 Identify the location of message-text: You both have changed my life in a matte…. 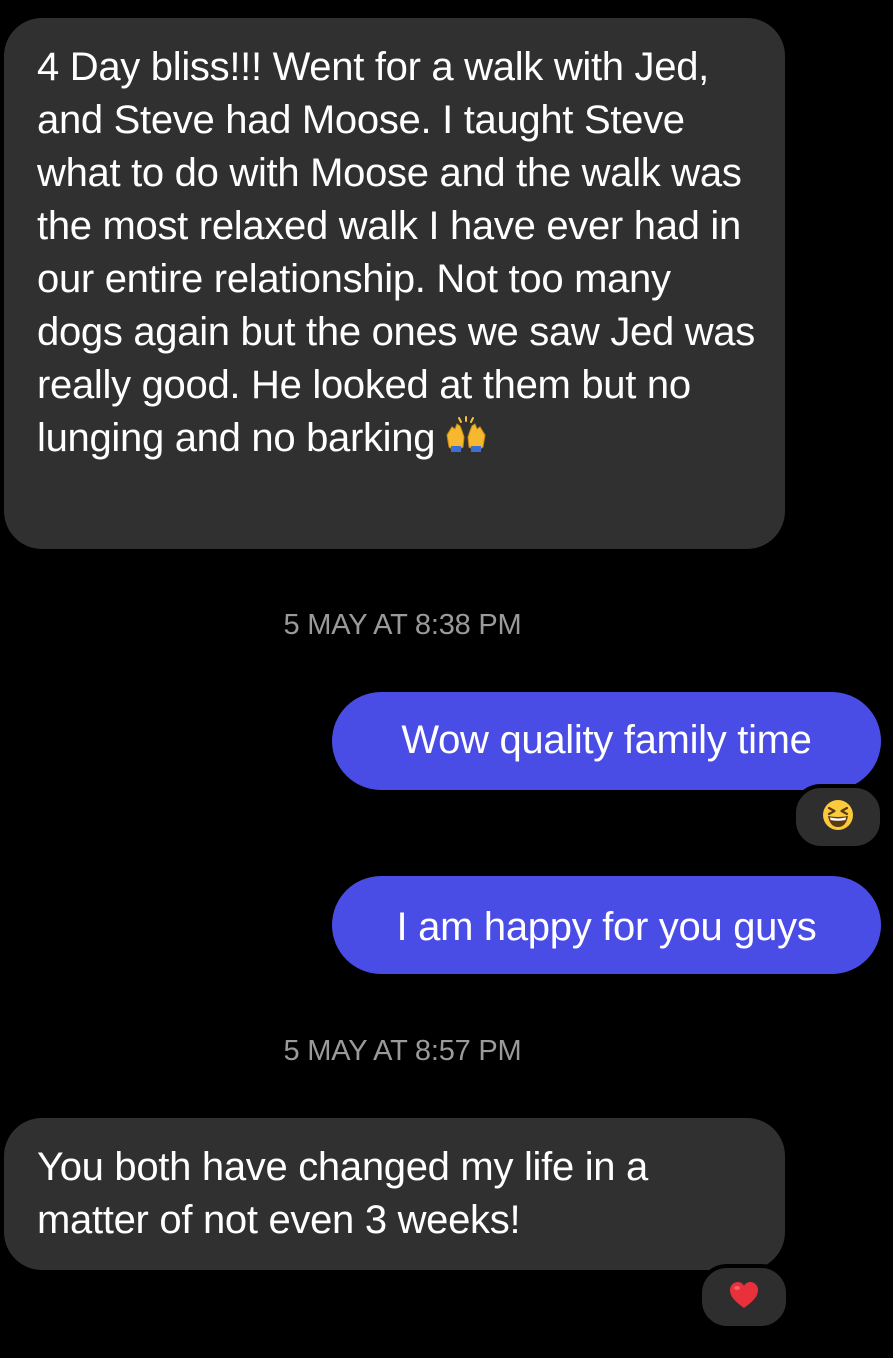
(342, 1193).